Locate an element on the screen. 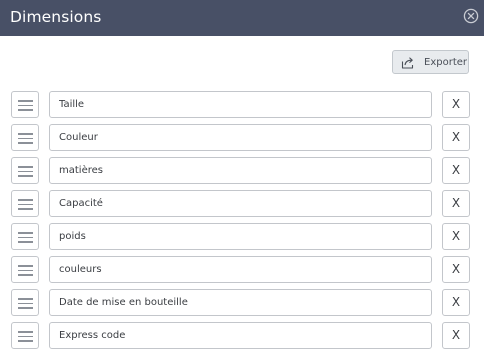 Image resolution: width=484 pixels, height=350 pixels. dialog-title: Dimensions is located at coordinates (56, 17).